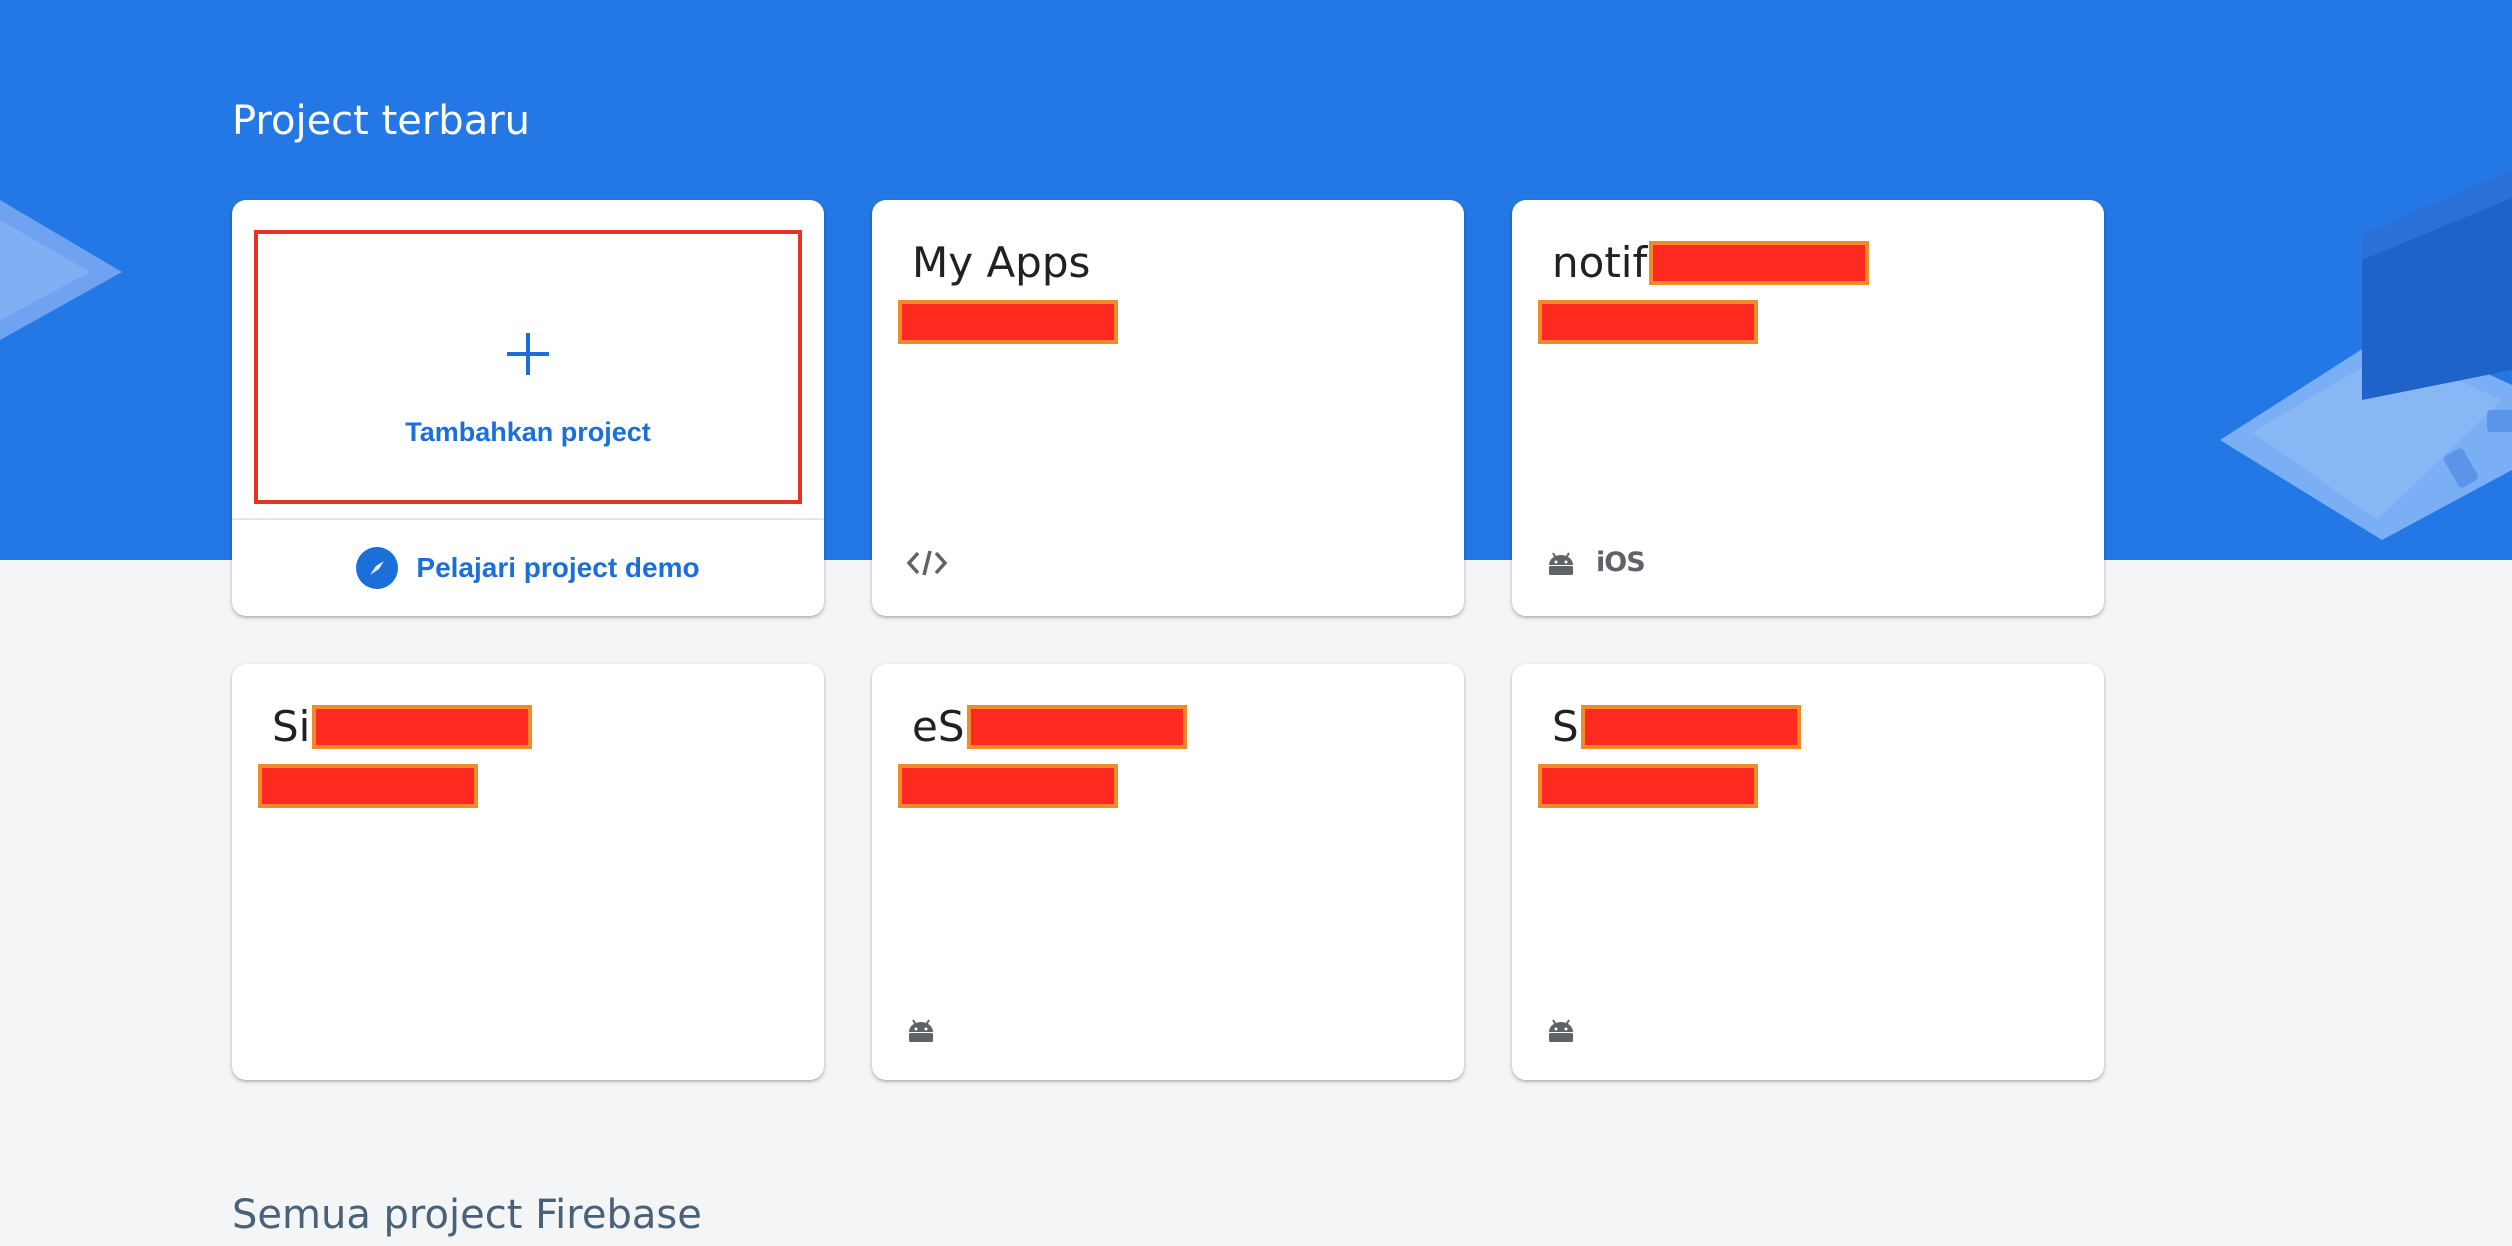 This screenshot has width=2512, height=1246. Describe the element at coordinates (1600, 262) in the screenshot. I see `project-name-prefix: notif` at that location.